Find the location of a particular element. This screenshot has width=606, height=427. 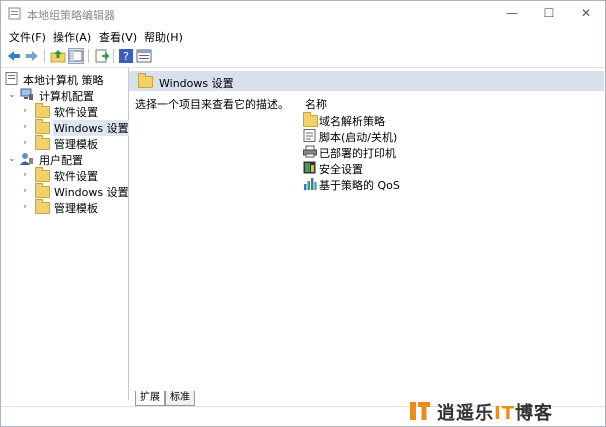

tree-user-config-label: 用户配置 is located at coordinates (61, 160).